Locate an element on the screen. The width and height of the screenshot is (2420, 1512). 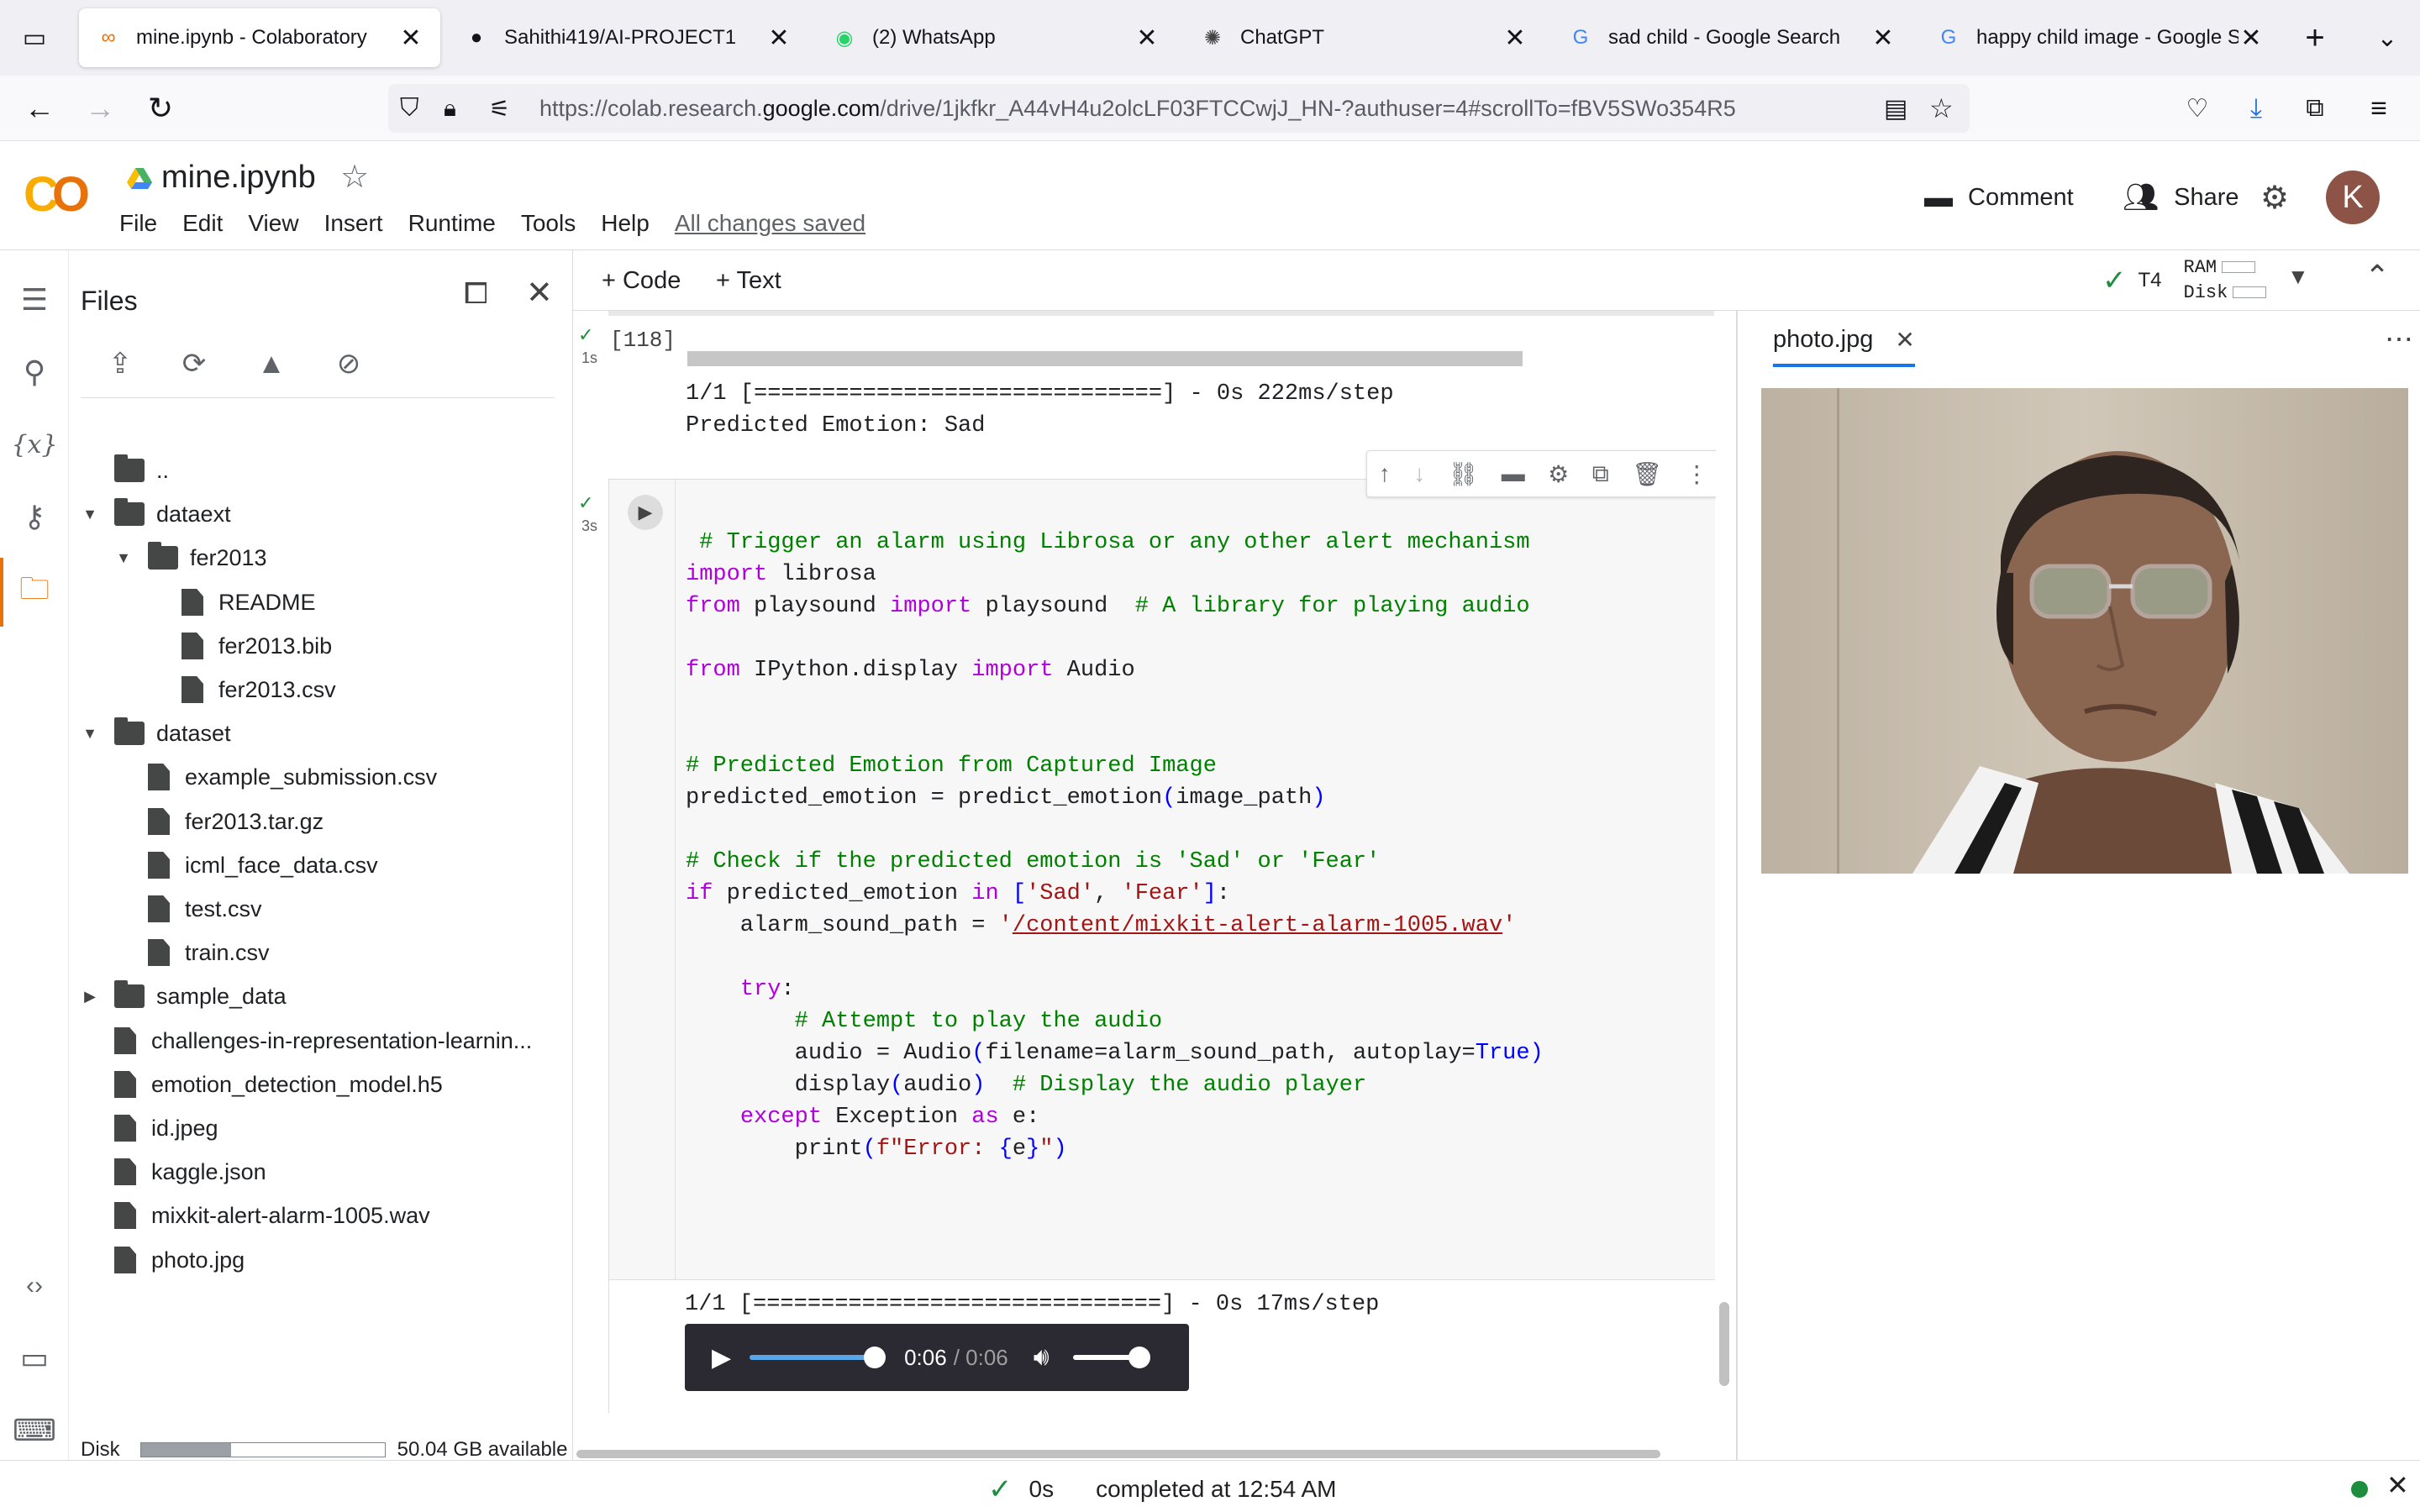
viewer-tab: photo.jpg ✕ is located at coordinates (1844, 346).